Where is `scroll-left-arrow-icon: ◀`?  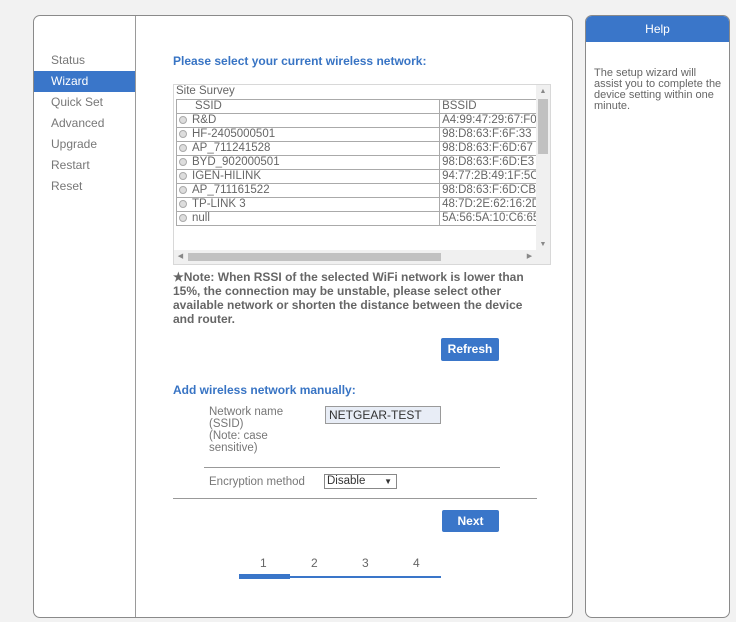 scroll-left-arrow-icon: ◀ is located at coordinates (180, 257).